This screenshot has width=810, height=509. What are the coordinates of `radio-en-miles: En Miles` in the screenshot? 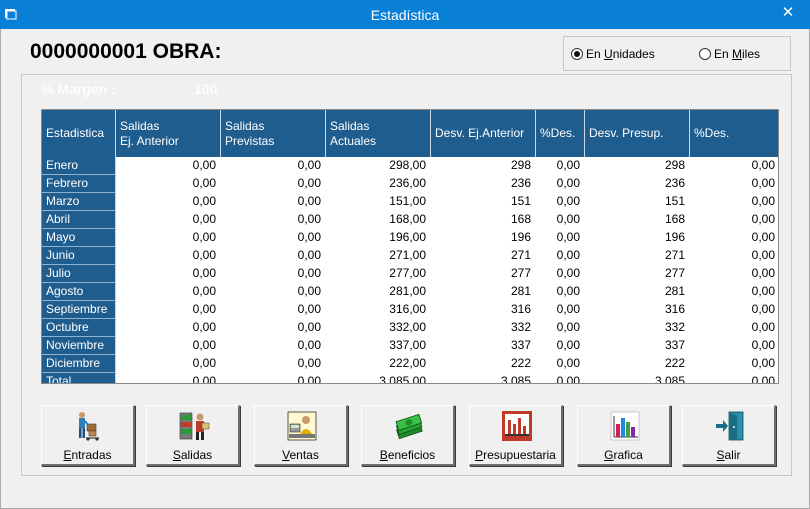 It's located at (729, 54).